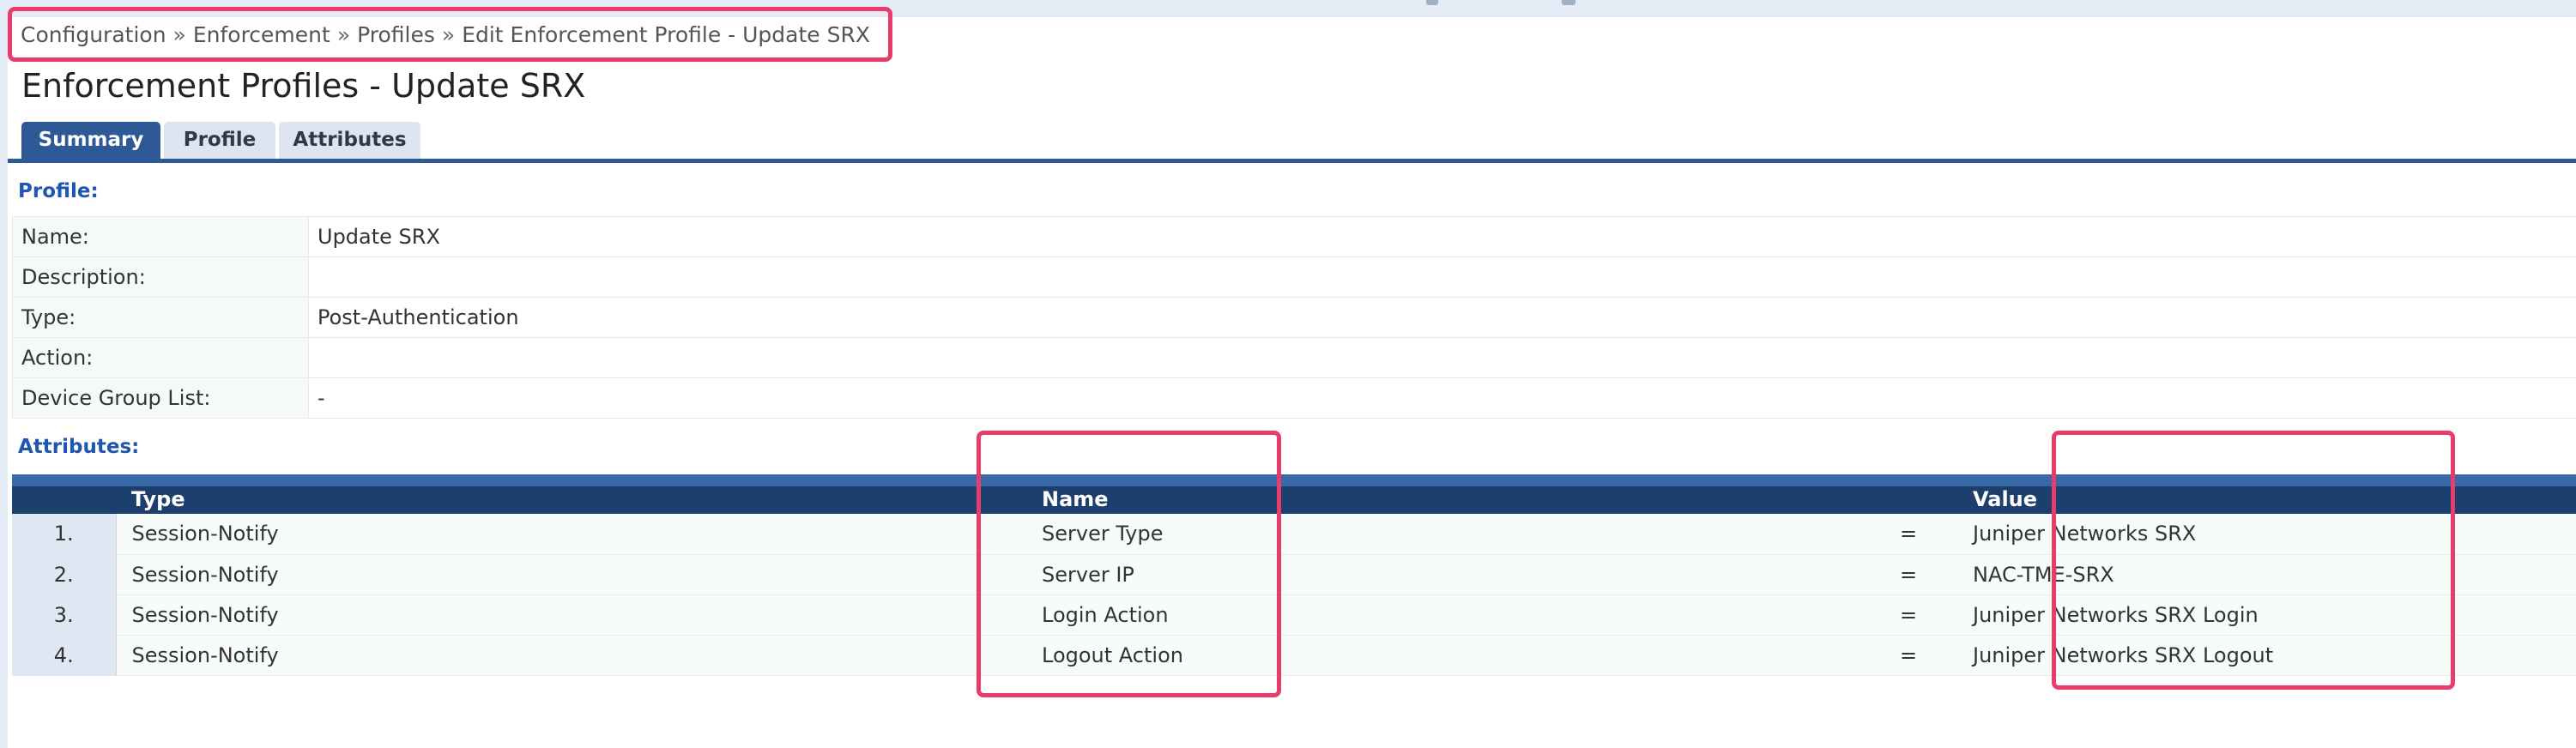 This screenshot has height=748, width=2576. What do you see at coordinates (1112, 654) in the screenshot?
I see `attribute-name: Logout Action` at bounding box center [1112, 654].